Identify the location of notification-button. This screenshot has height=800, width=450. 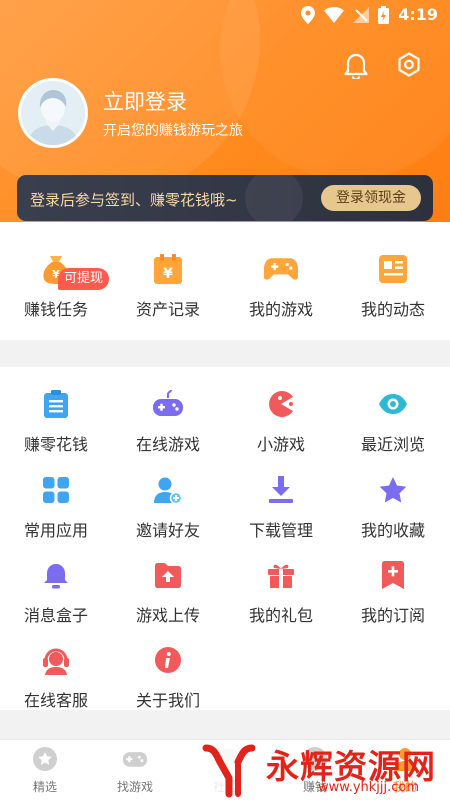
(356, 65).